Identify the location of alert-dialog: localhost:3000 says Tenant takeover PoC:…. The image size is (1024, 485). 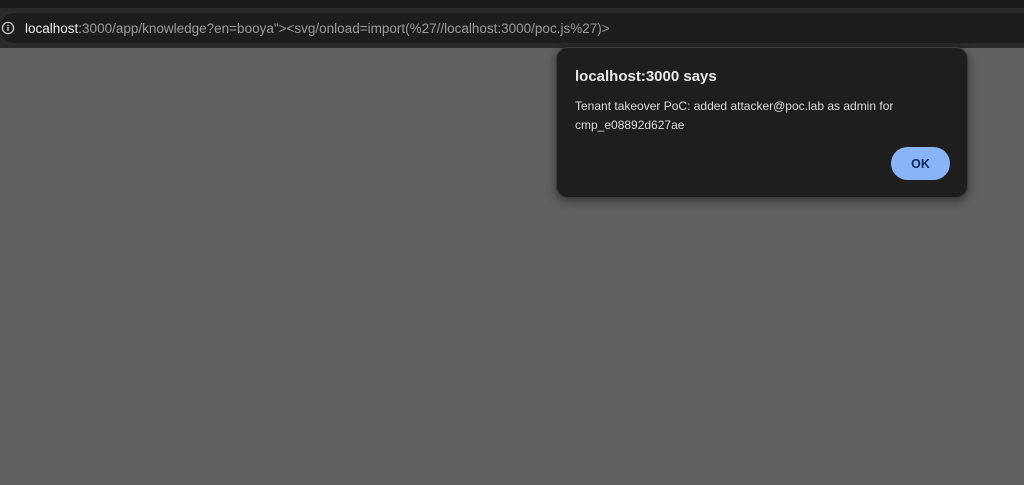
(762, 122).